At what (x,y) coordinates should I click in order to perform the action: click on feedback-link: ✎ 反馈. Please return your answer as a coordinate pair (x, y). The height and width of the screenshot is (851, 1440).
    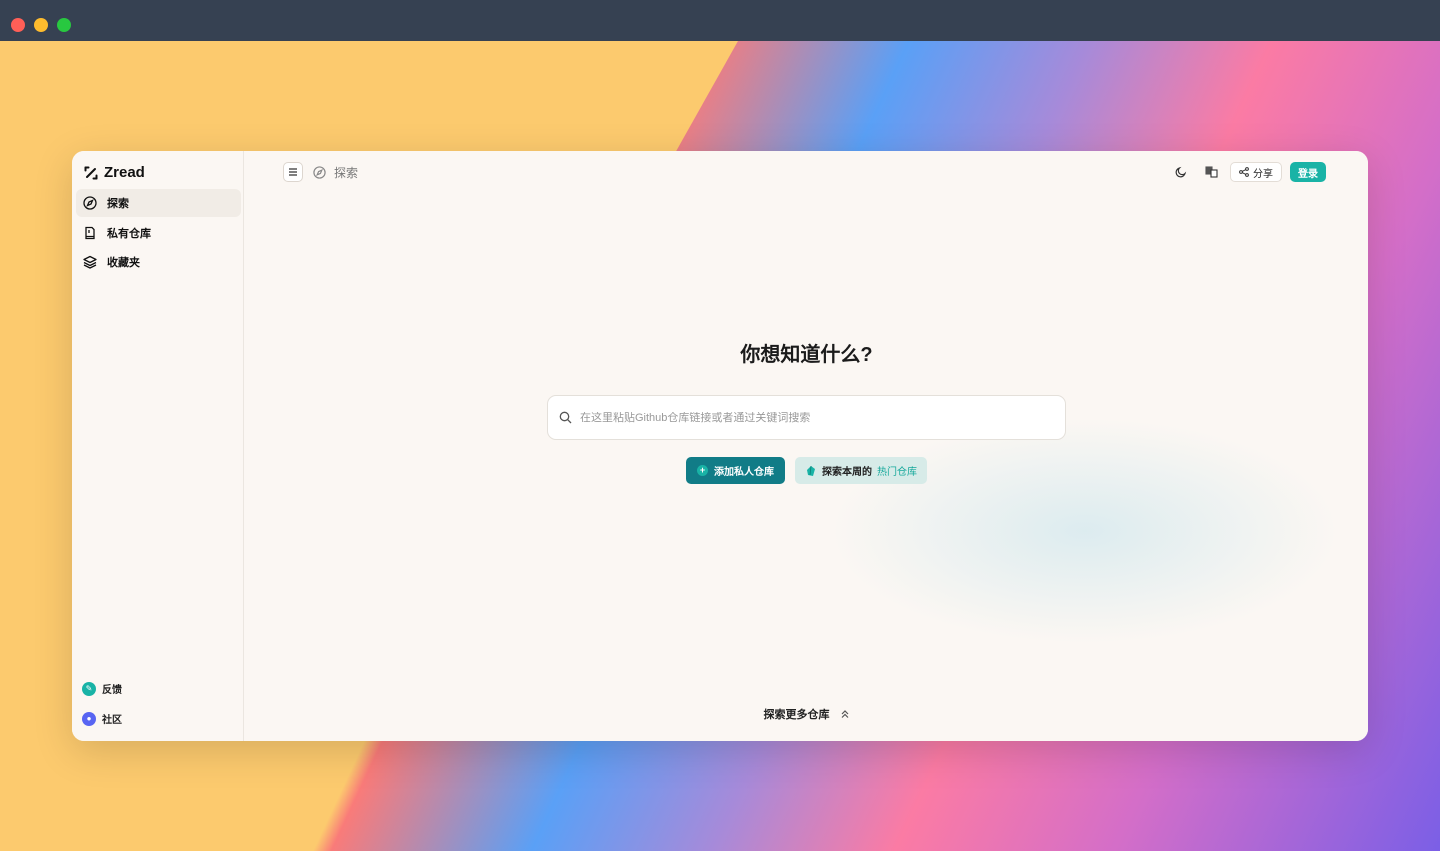
    Looking at the image, I should click on (102, 688).